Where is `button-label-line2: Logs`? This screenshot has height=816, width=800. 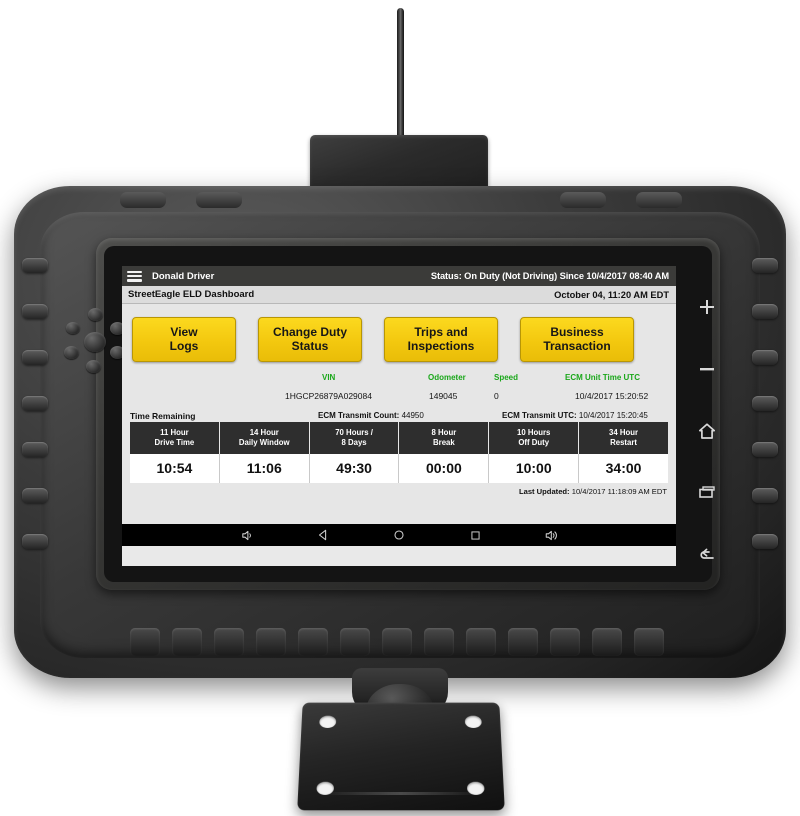 button-label-line2: Logs is located at coordinates (184, 346).